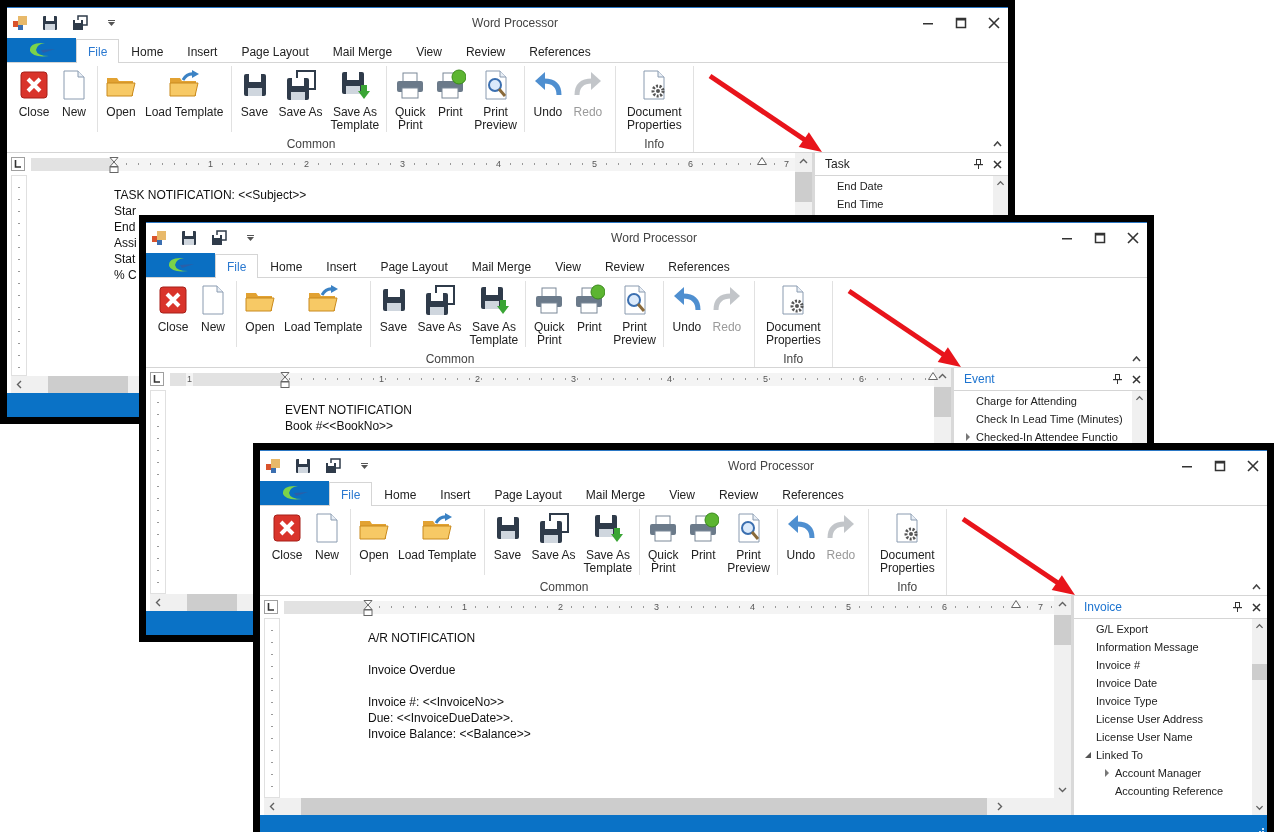 Image resolution: width=1274 pixels, height=832 pixels. I want to click on tree-item: End Time, so click(904, 204).